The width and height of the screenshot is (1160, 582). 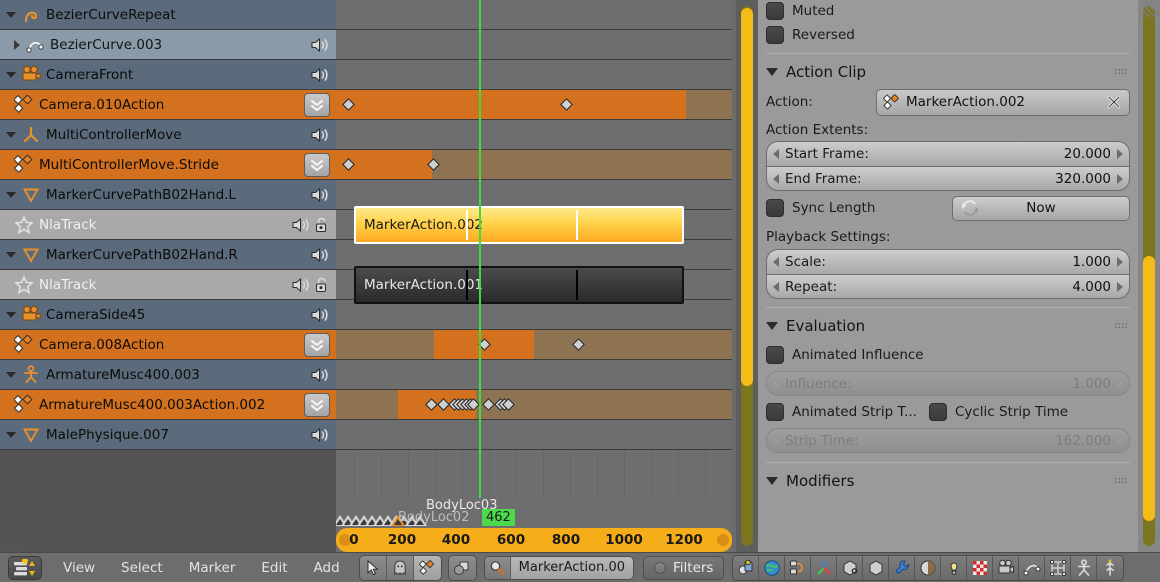 What do you see at coordinates (747, 276) in the screenshot?
I see `timeline-vertical-scrollbar` at bounding box center [747, 276].